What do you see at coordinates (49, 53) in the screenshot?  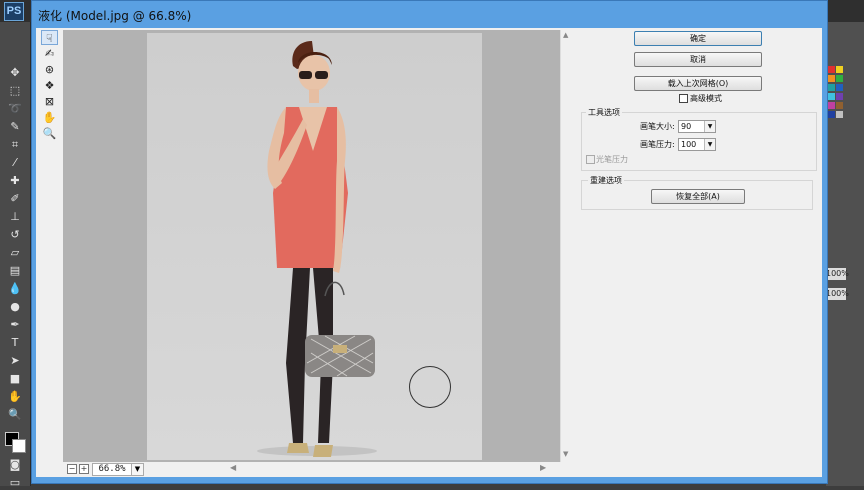 I see `reconstruct-icon: ✍` at bounding box center [49, 53].